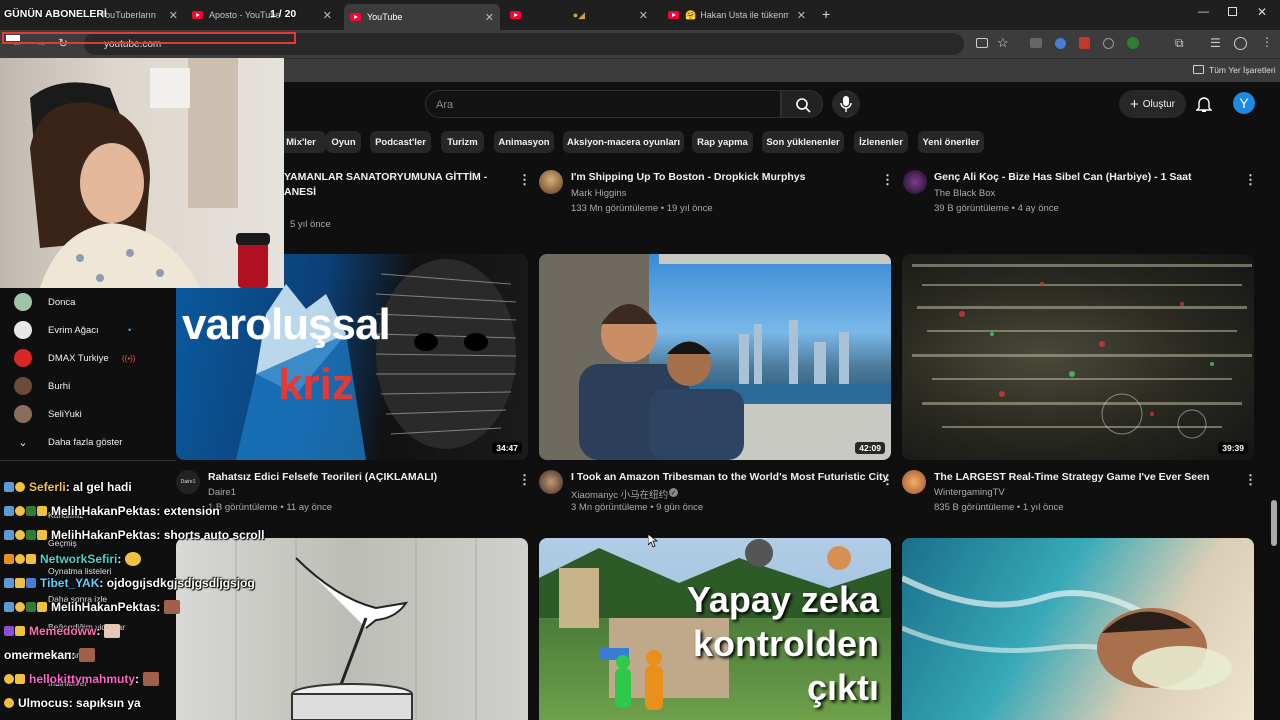 The image size is (1280, 720). Describe the element at coordinates (310, 224) in the screenshot. I see `video-meta: 5 yıl önce` at that location.